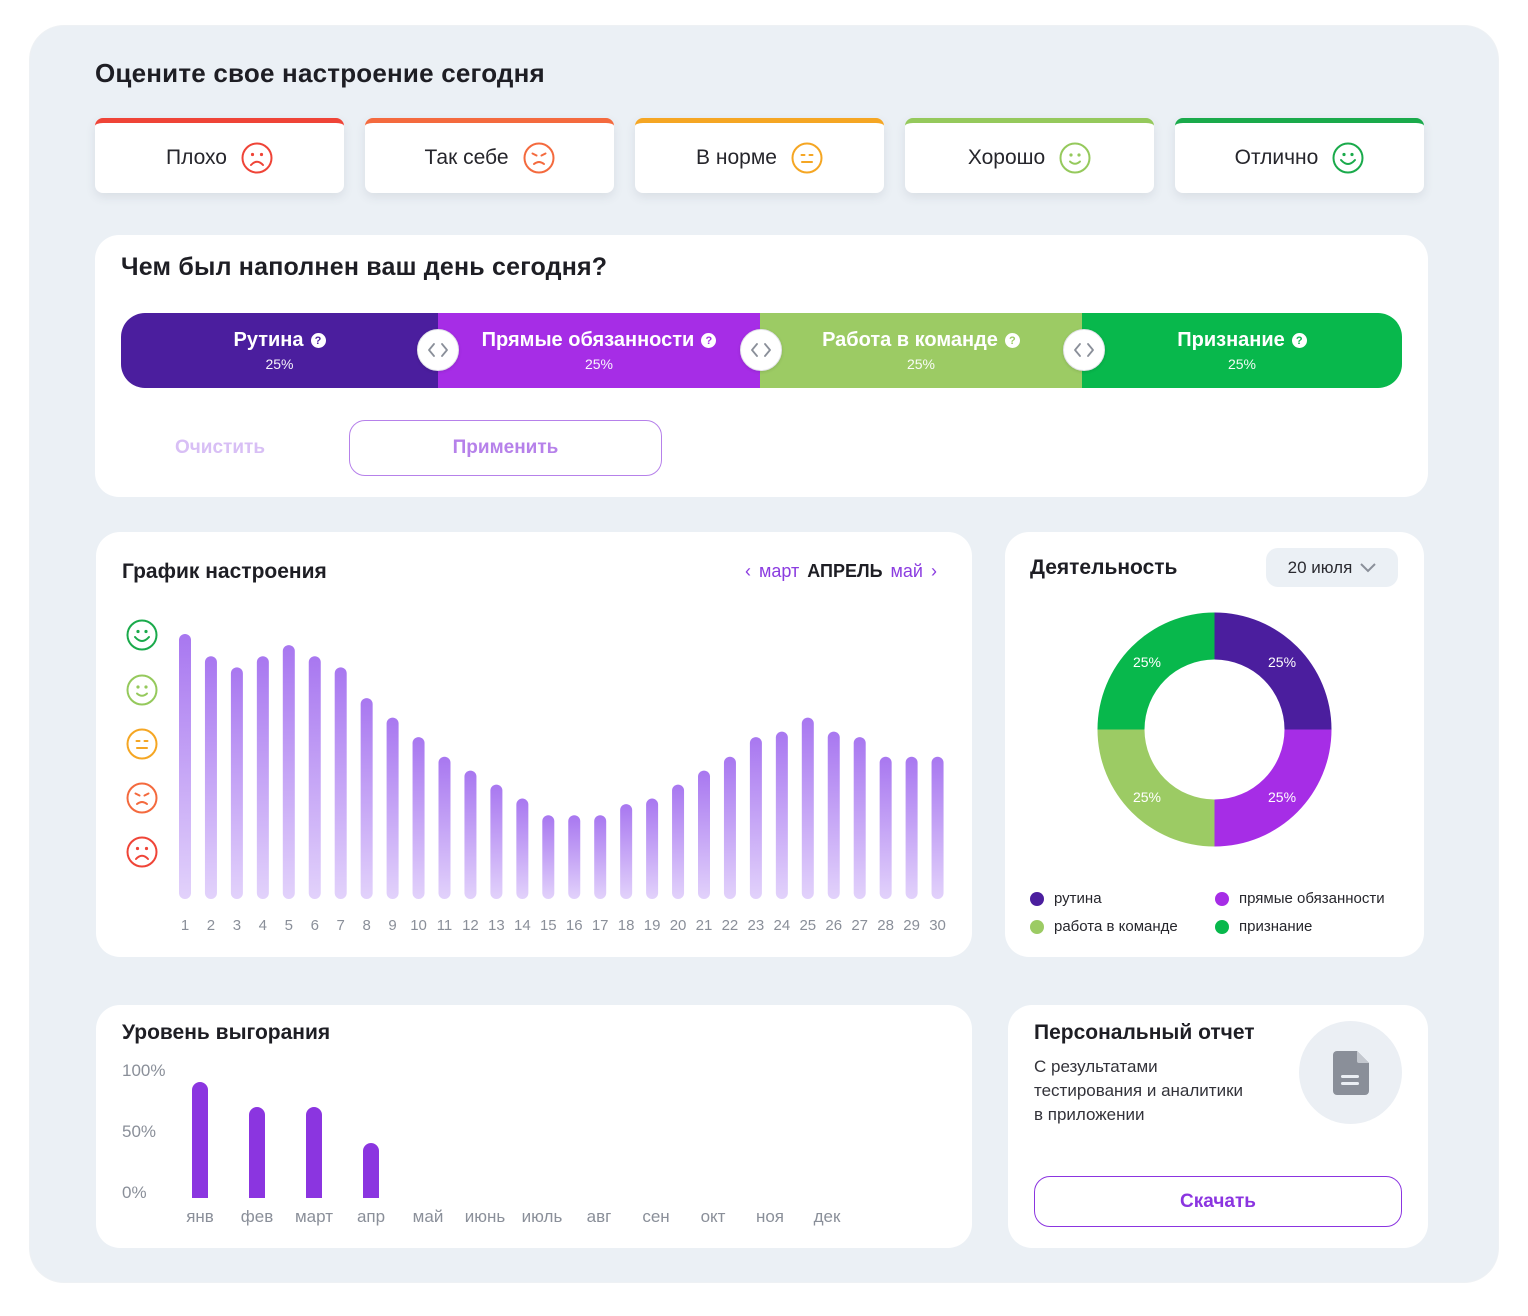 This screenshot has height=1316, width=1528. What do you see at coordinates (496, 925) in the screenshot?
I see `mood-day-label: 13` at bounding box center [496, 925].